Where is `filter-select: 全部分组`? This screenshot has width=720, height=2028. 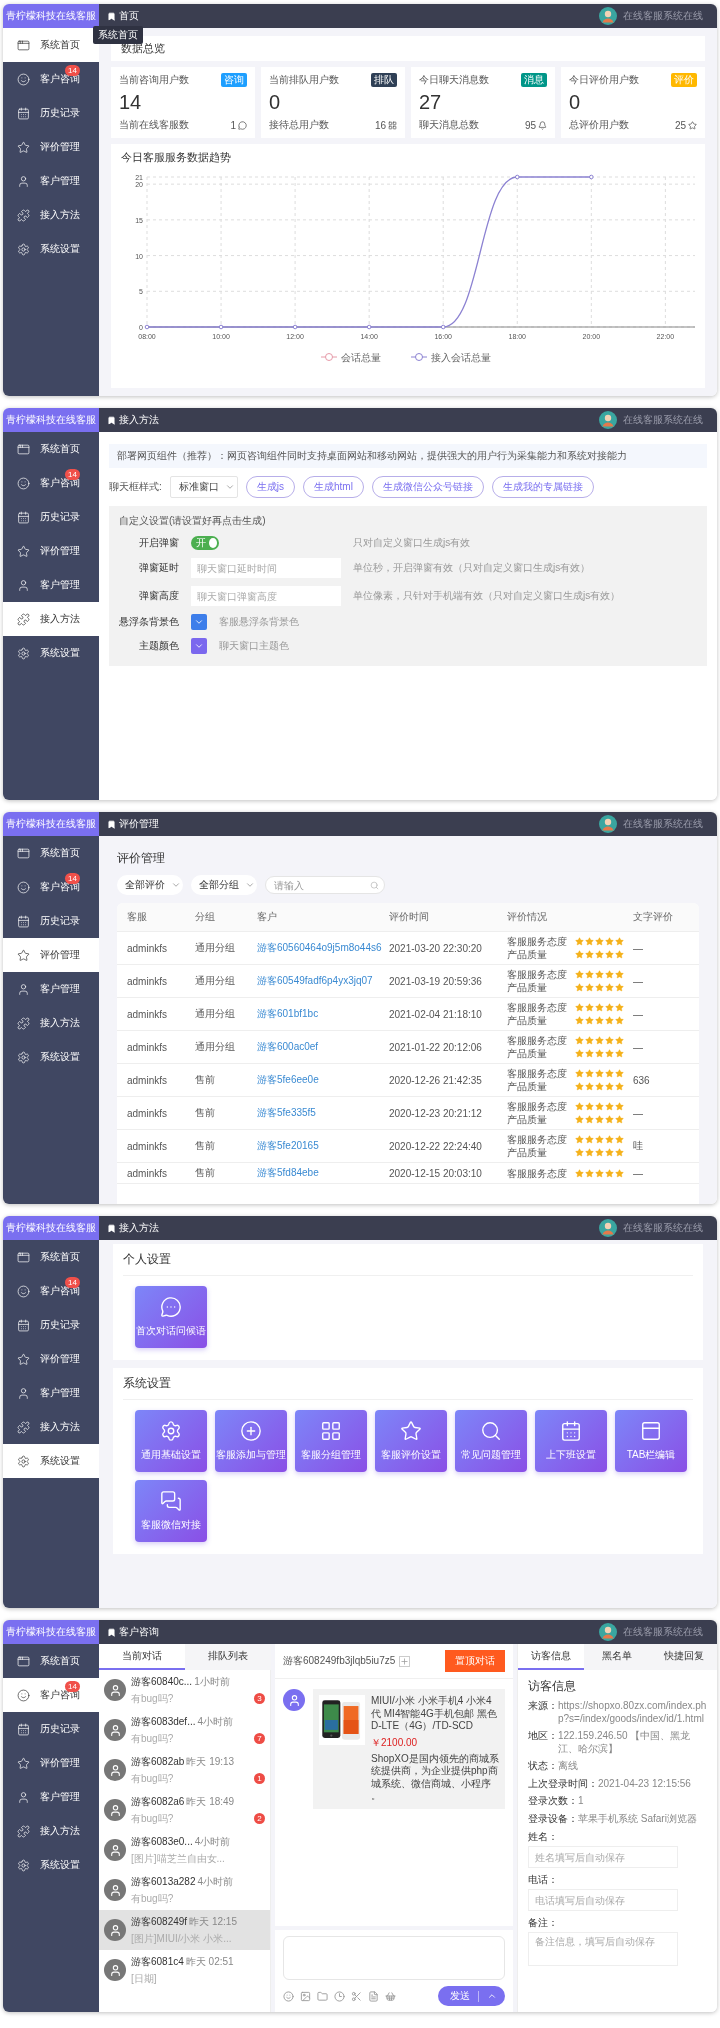
filter-select: 全部分组 is located at coordinates (224, 885).